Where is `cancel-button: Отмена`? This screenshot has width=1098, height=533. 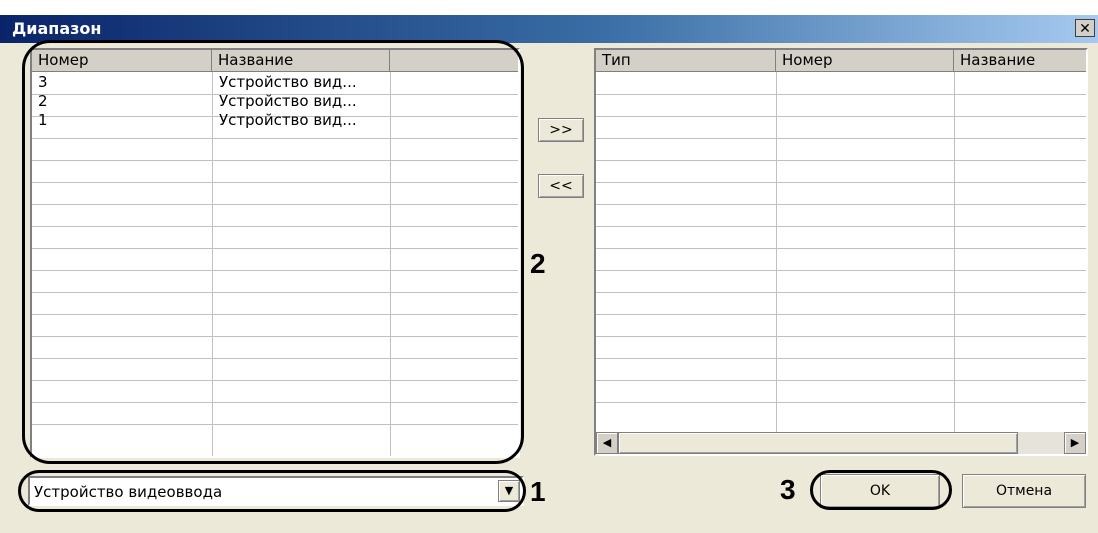 cancel-button: Отмена is located at coordinates (1024, 491).